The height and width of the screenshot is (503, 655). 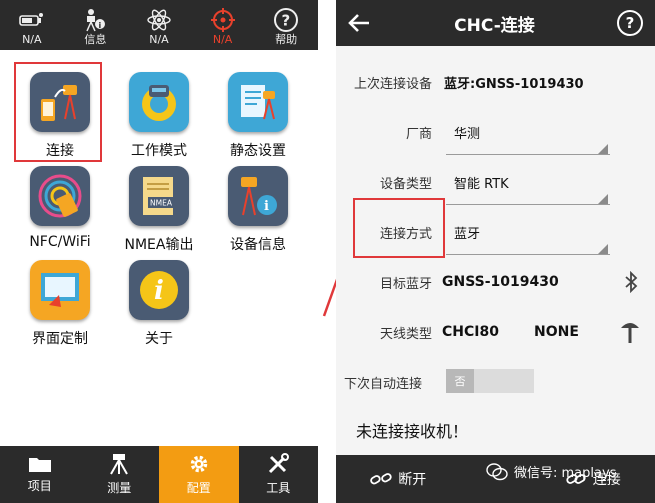 I want to click on tools-icon, so click(x=279, y=463).